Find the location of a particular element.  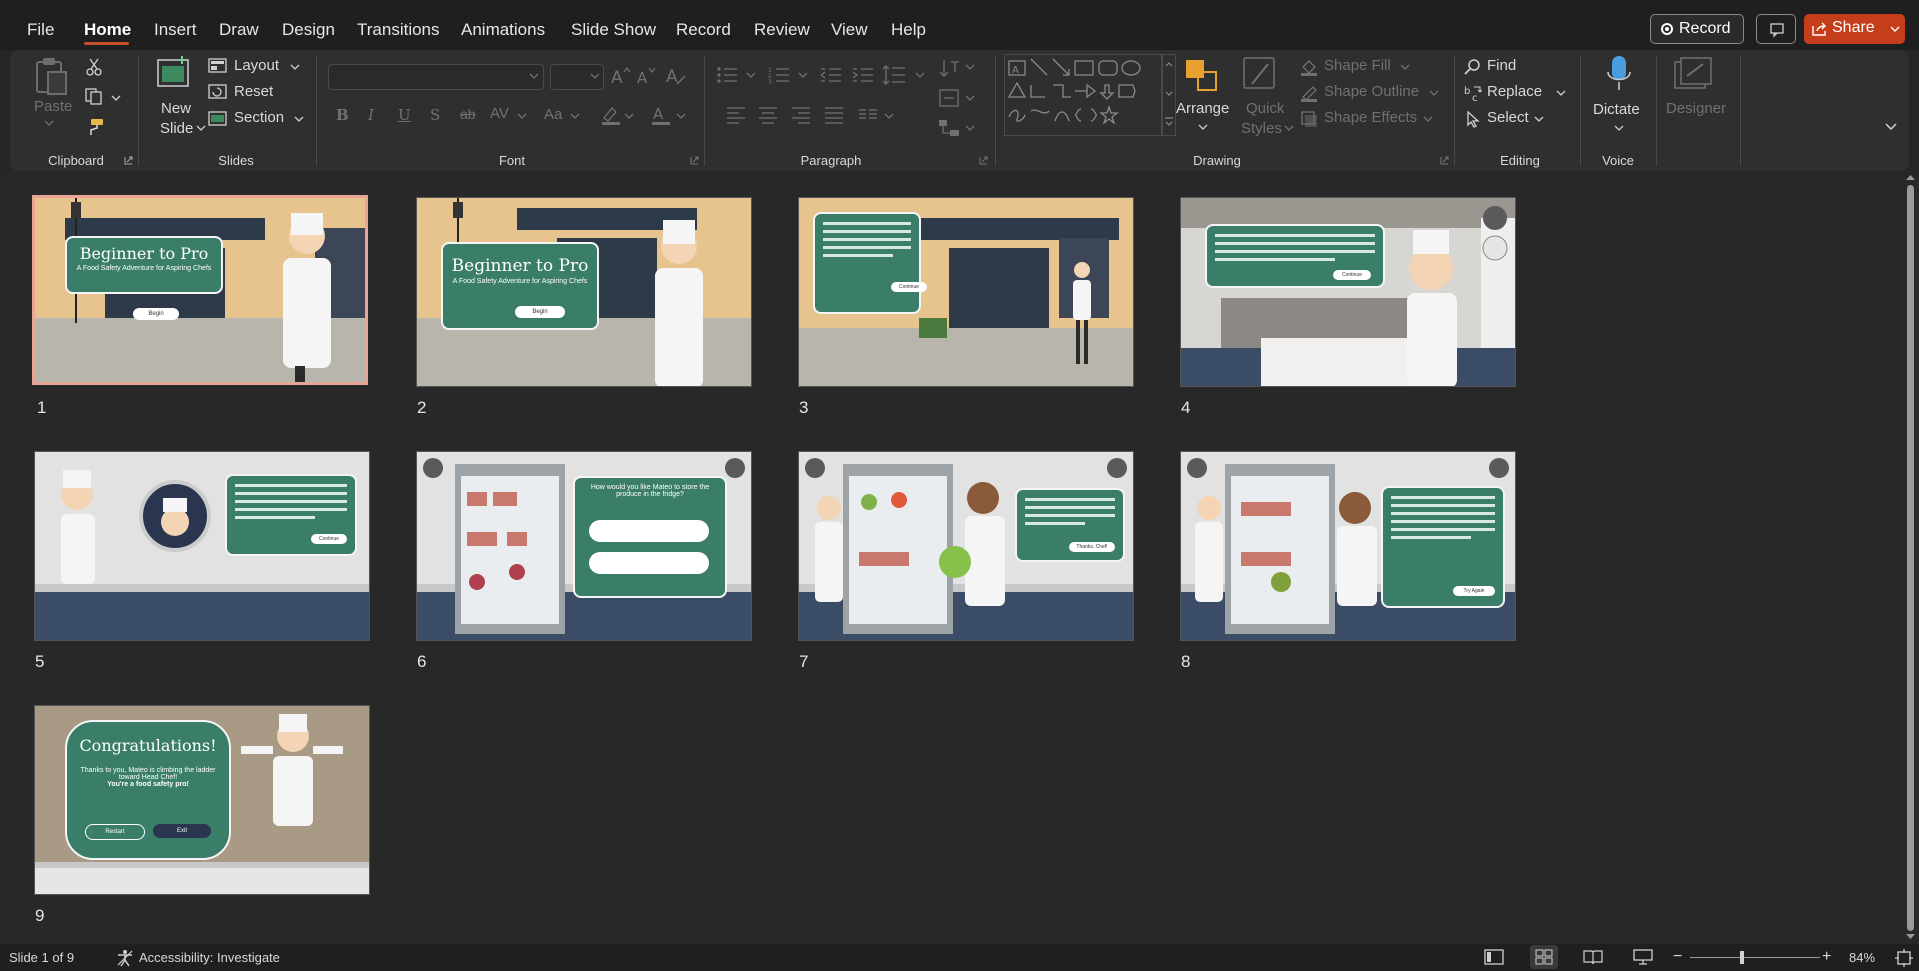

quick-styles-label-line2: Styles is located at coordinates (1261, 128).